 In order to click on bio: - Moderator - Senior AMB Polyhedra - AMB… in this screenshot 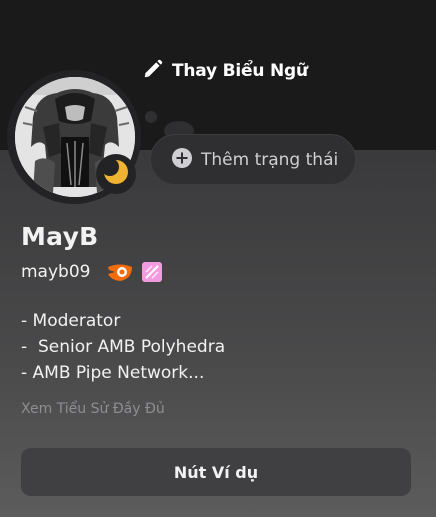, I will do `click(123, 347)`.